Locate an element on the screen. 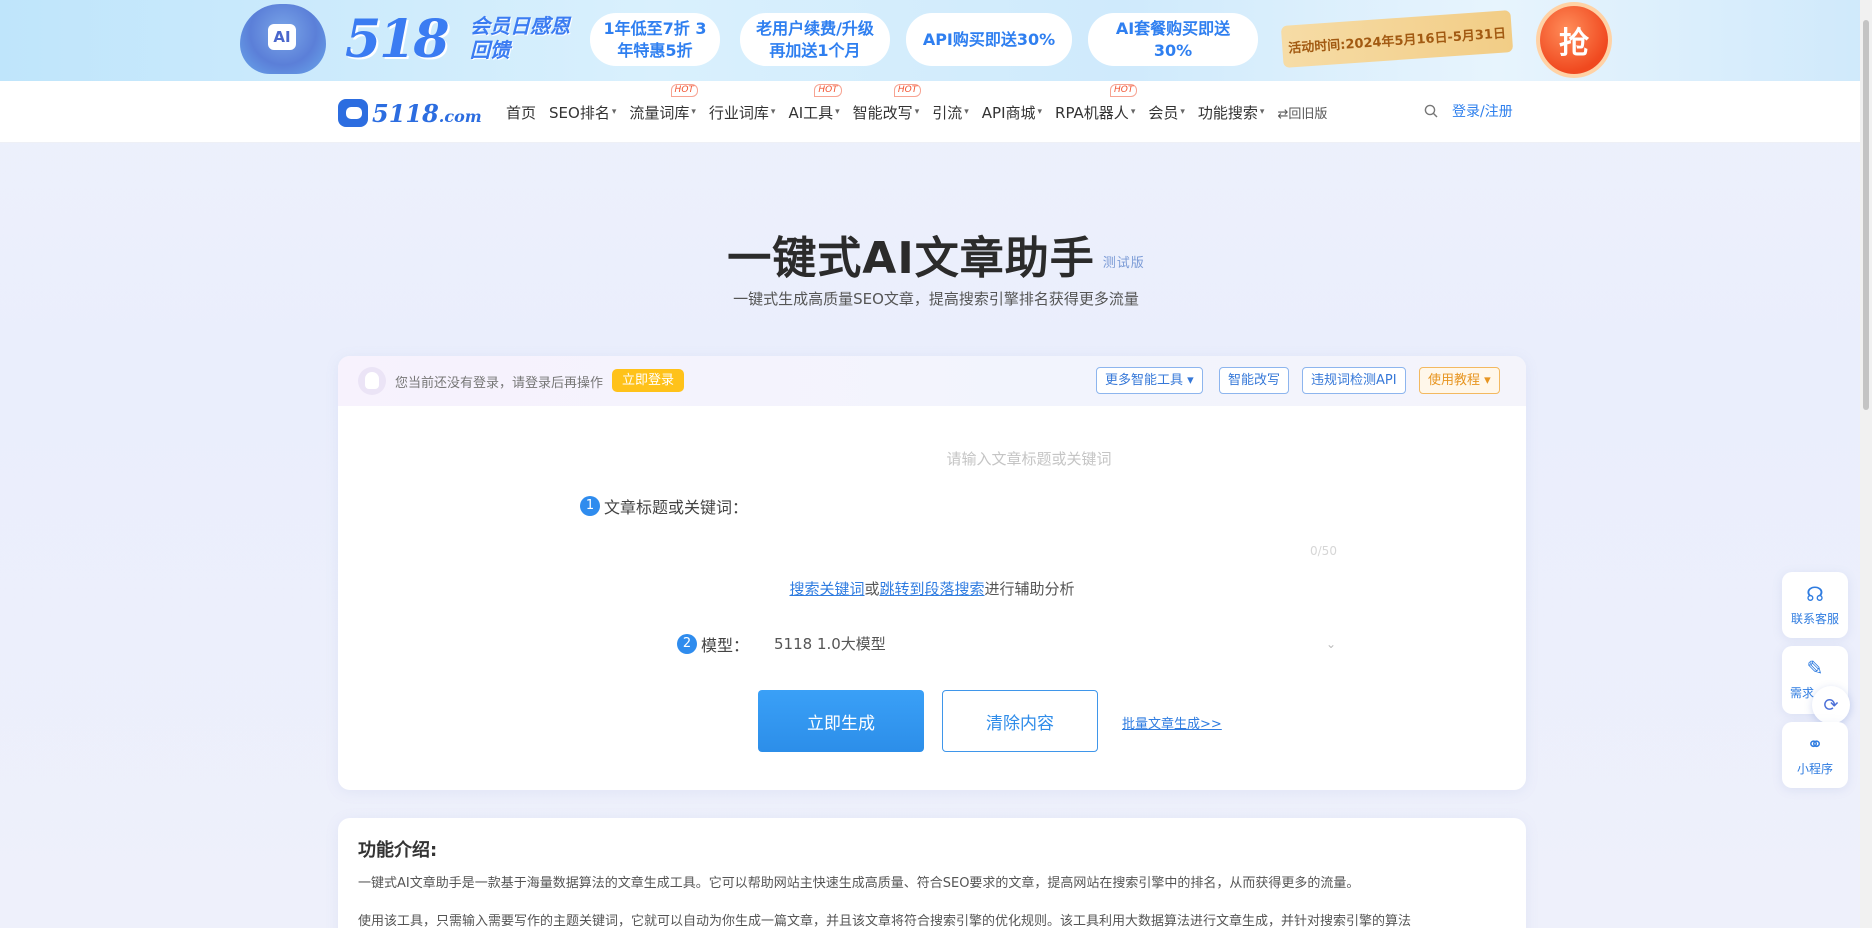 The height and width of the screenshot is (928, 1872). nav-item-membership: 会员 ▾ is located at coordinates (1166, 112).